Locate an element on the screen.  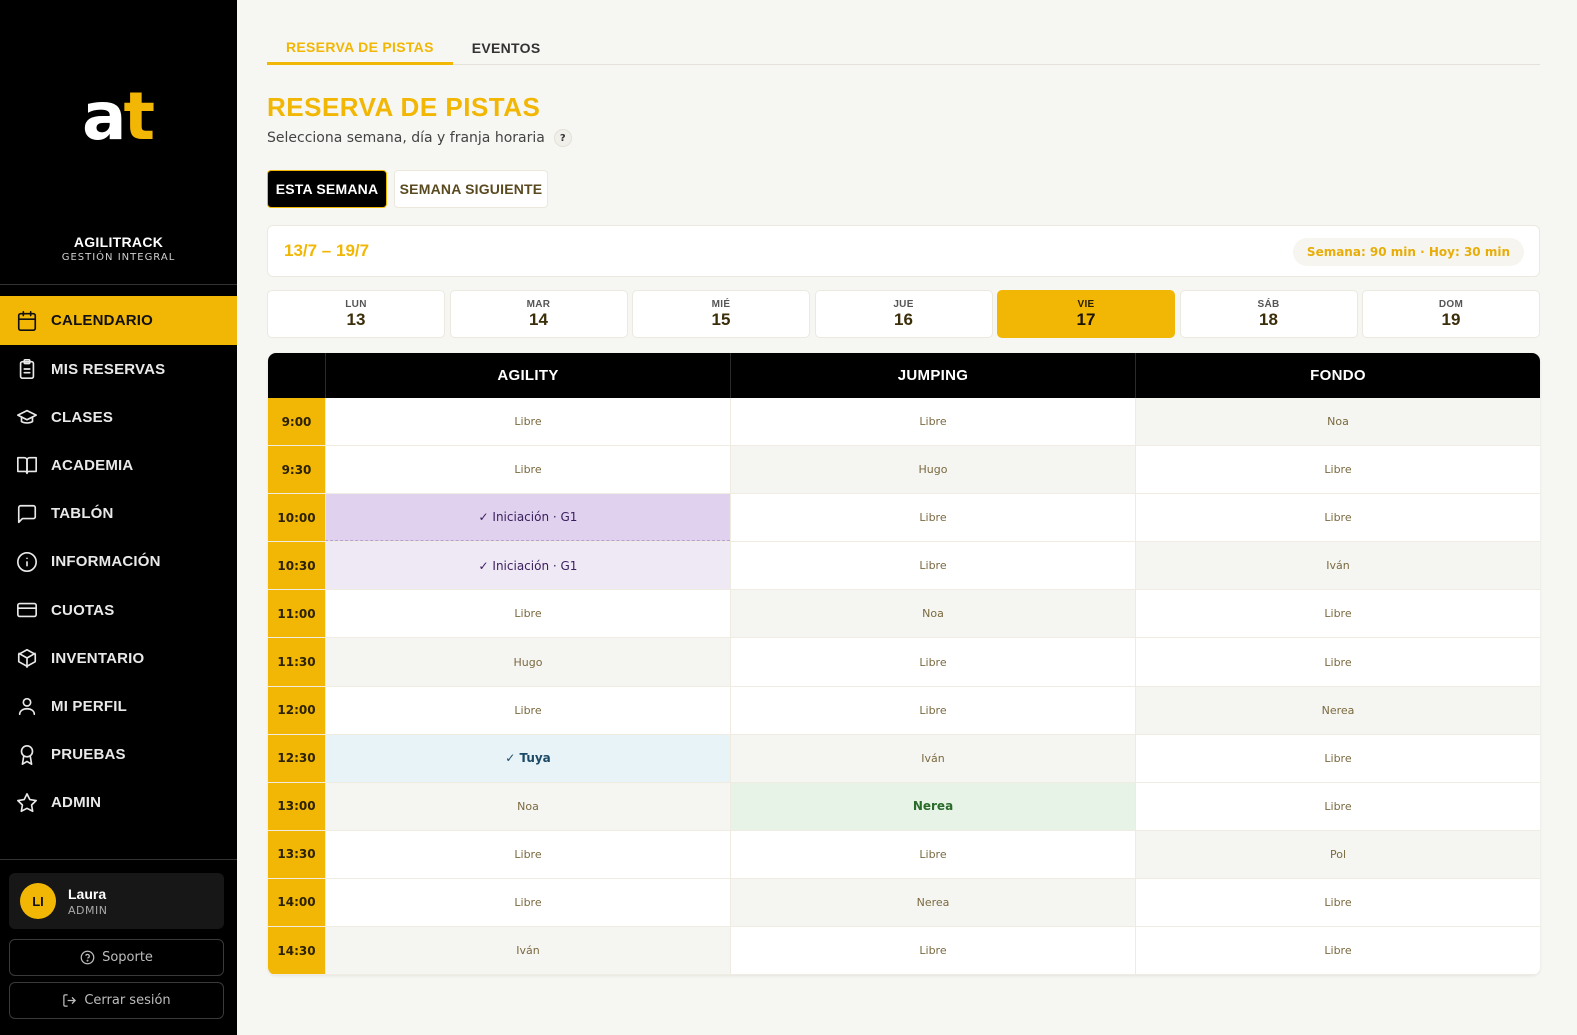
brand-name: AGILITRACK is located at coordinates (118, 242).